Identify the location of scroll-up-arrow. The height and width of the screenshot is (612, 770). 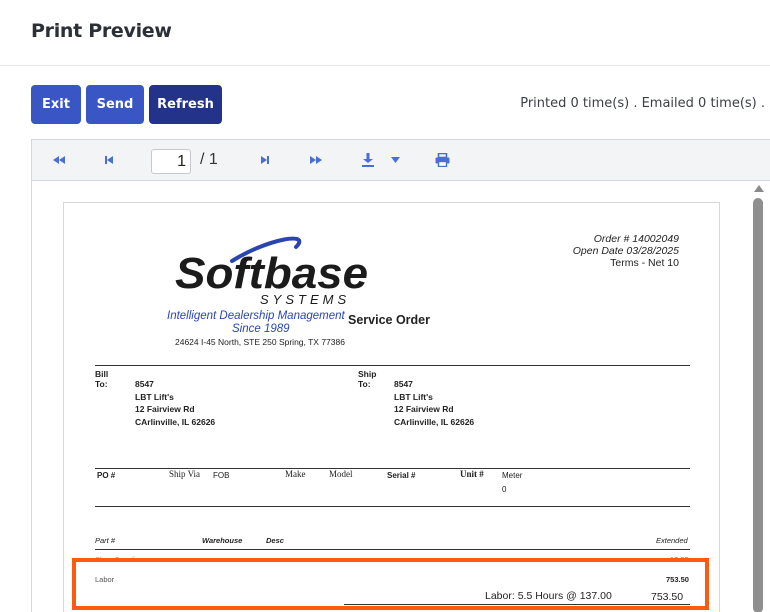
(759, 188).